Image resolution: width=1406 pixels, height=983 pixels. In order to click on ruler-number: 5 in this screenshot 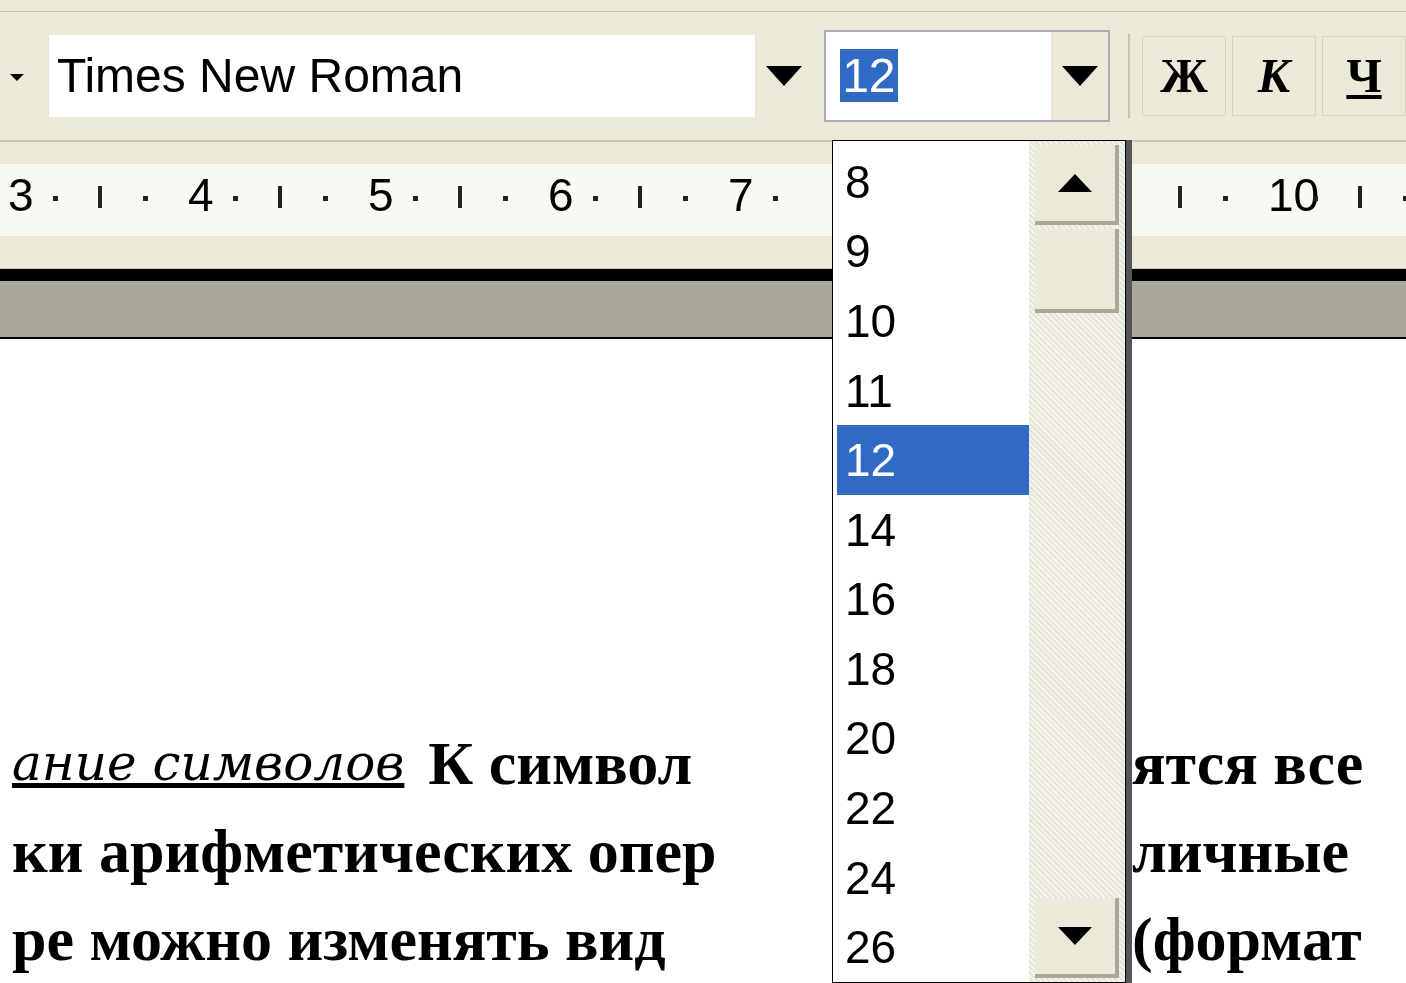, I will do `click(381, 194)`.